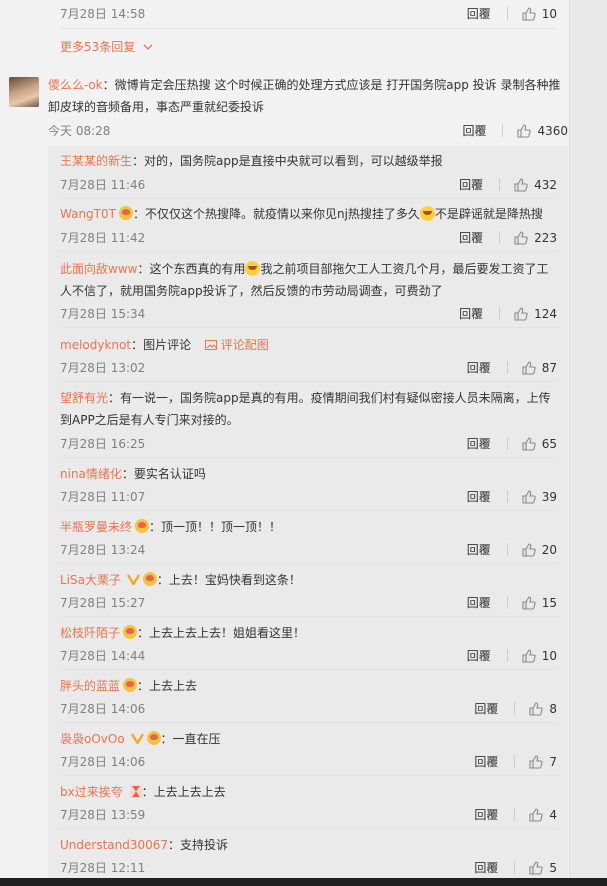 This screenshot has width=607, height=886. Describe the element at coordinates (103, 238) in the screenshot. I see `reply-time: 7月28日 11:42` at that location.